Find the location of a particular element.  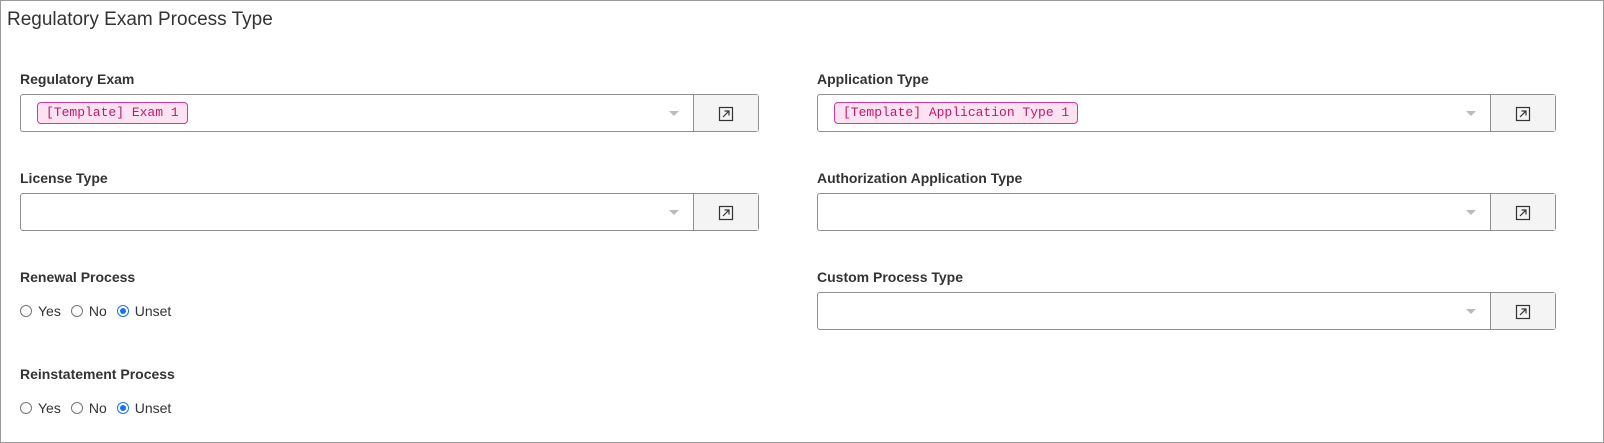

reinstatement-process-label: Reinstatement Process is located at coordinates (97, 374).